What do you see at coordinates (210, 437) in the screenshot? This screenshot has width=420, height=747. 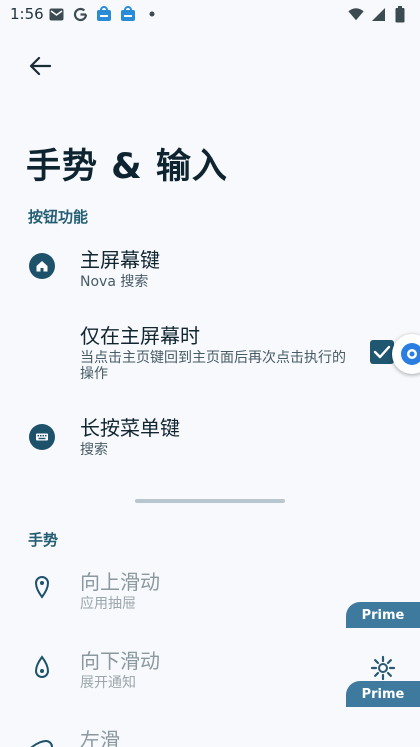 I see `setting-row-long-press-menu: 长按菜单键 搜索` at bounding box center [210, 437].